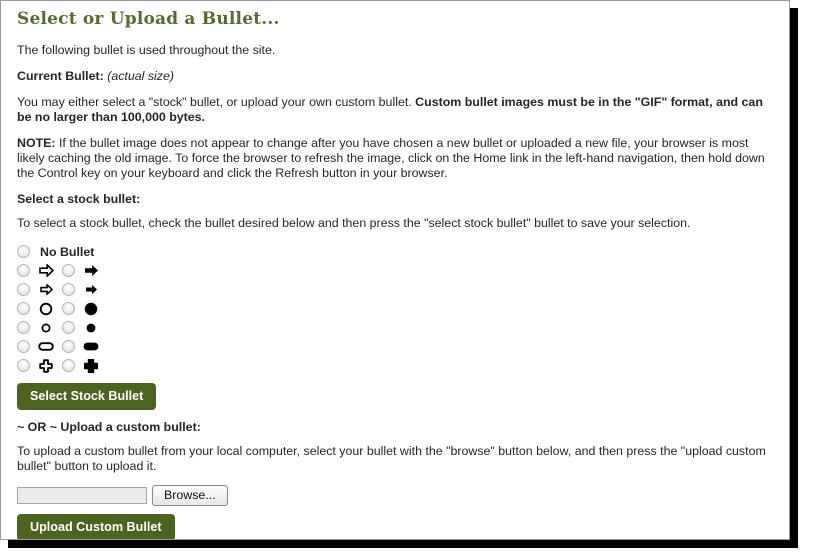 This screenshot has width=814, height=557. Describe the element at coordinates (60, 76) in the screenshot. I see `current-bullet-label: Current Bullet:` at that location.